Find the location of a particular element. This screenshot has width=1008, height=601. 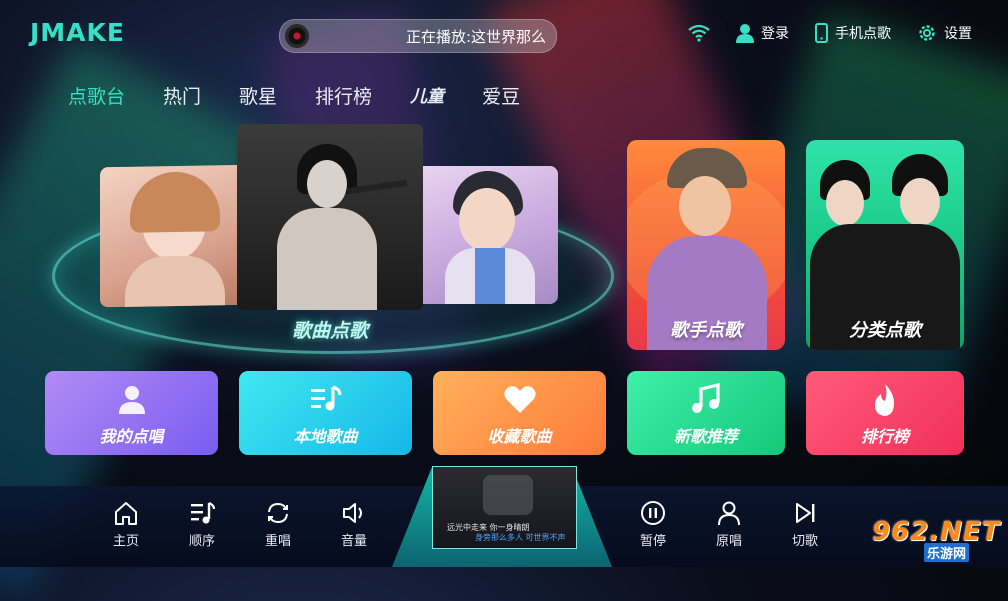

settings-label: 设置 is located at coordinates (958, 34).